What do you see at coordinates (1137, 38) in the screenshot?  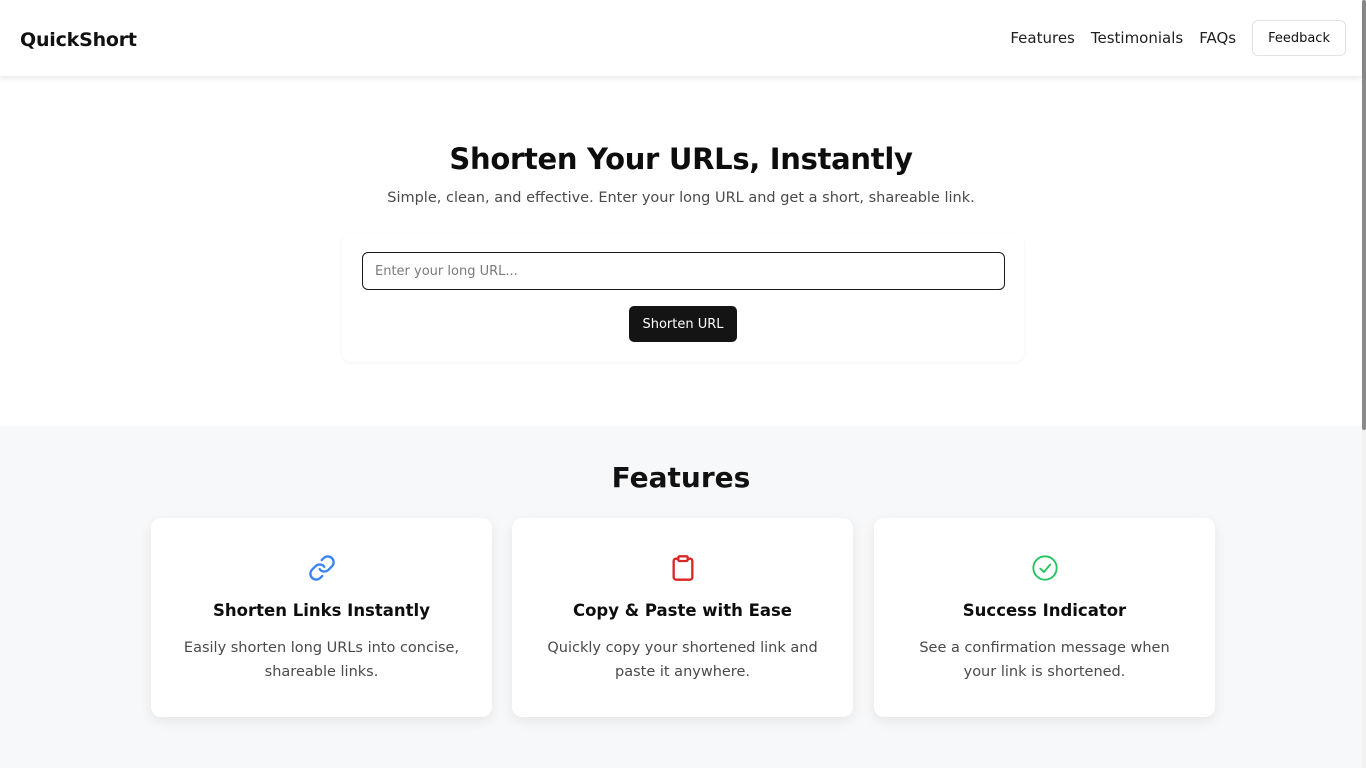 I see `nav-link-testimonials: Testimonials` at bounding box center [1137, 38].